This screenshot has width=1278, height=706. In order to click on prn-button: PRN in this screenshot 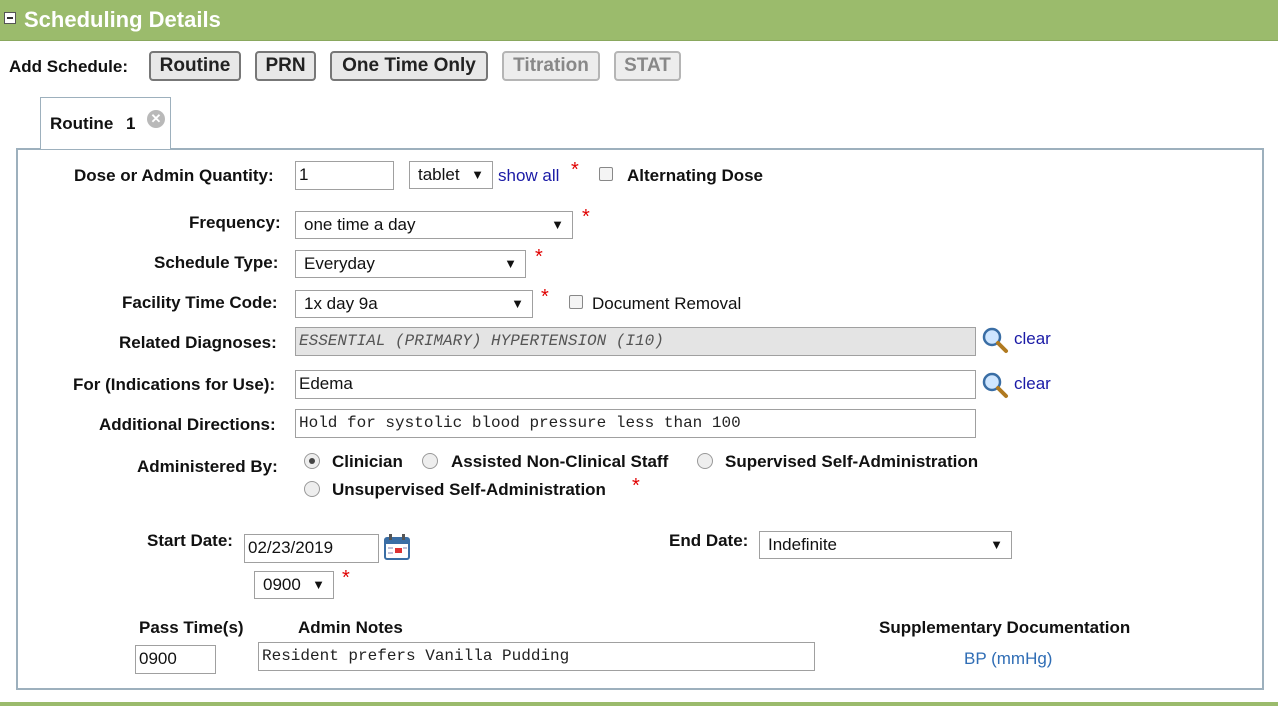, I will do `click(285, 66)`.